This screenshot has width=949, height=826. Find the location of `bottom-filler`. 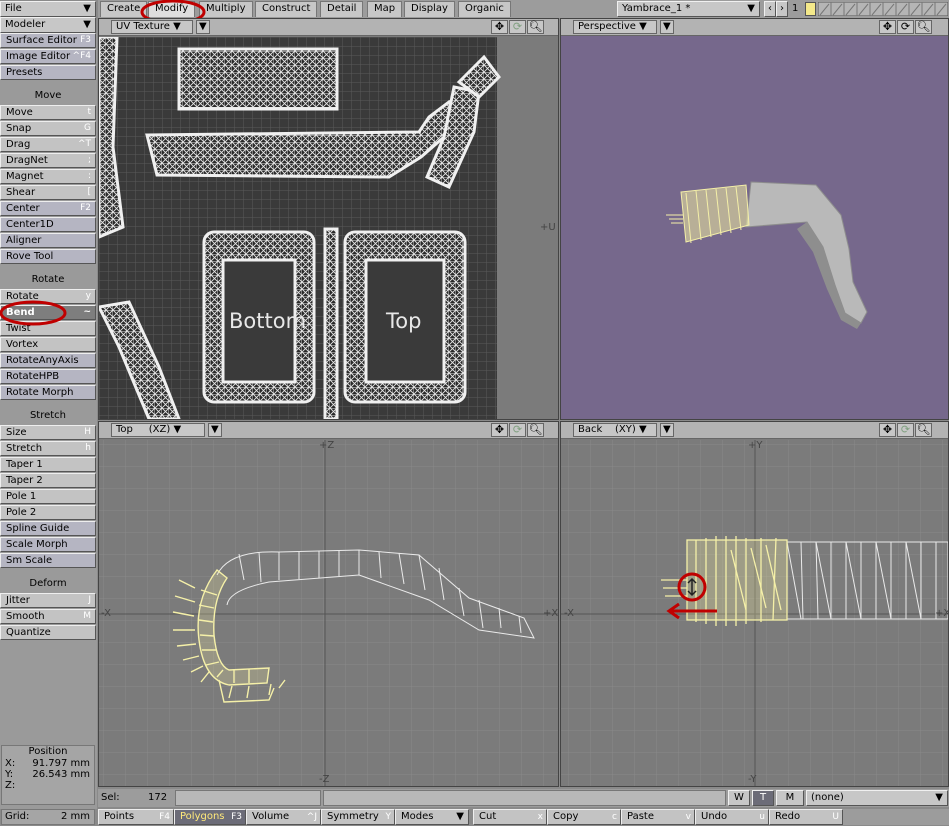

bottom-filler is located at coordinates (896, 817).